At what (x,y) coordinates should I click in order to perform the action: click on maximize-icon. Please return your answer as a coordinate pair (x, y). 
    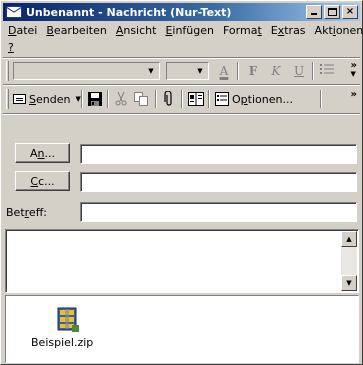
    Looking at the image, I should click on (332, 12).